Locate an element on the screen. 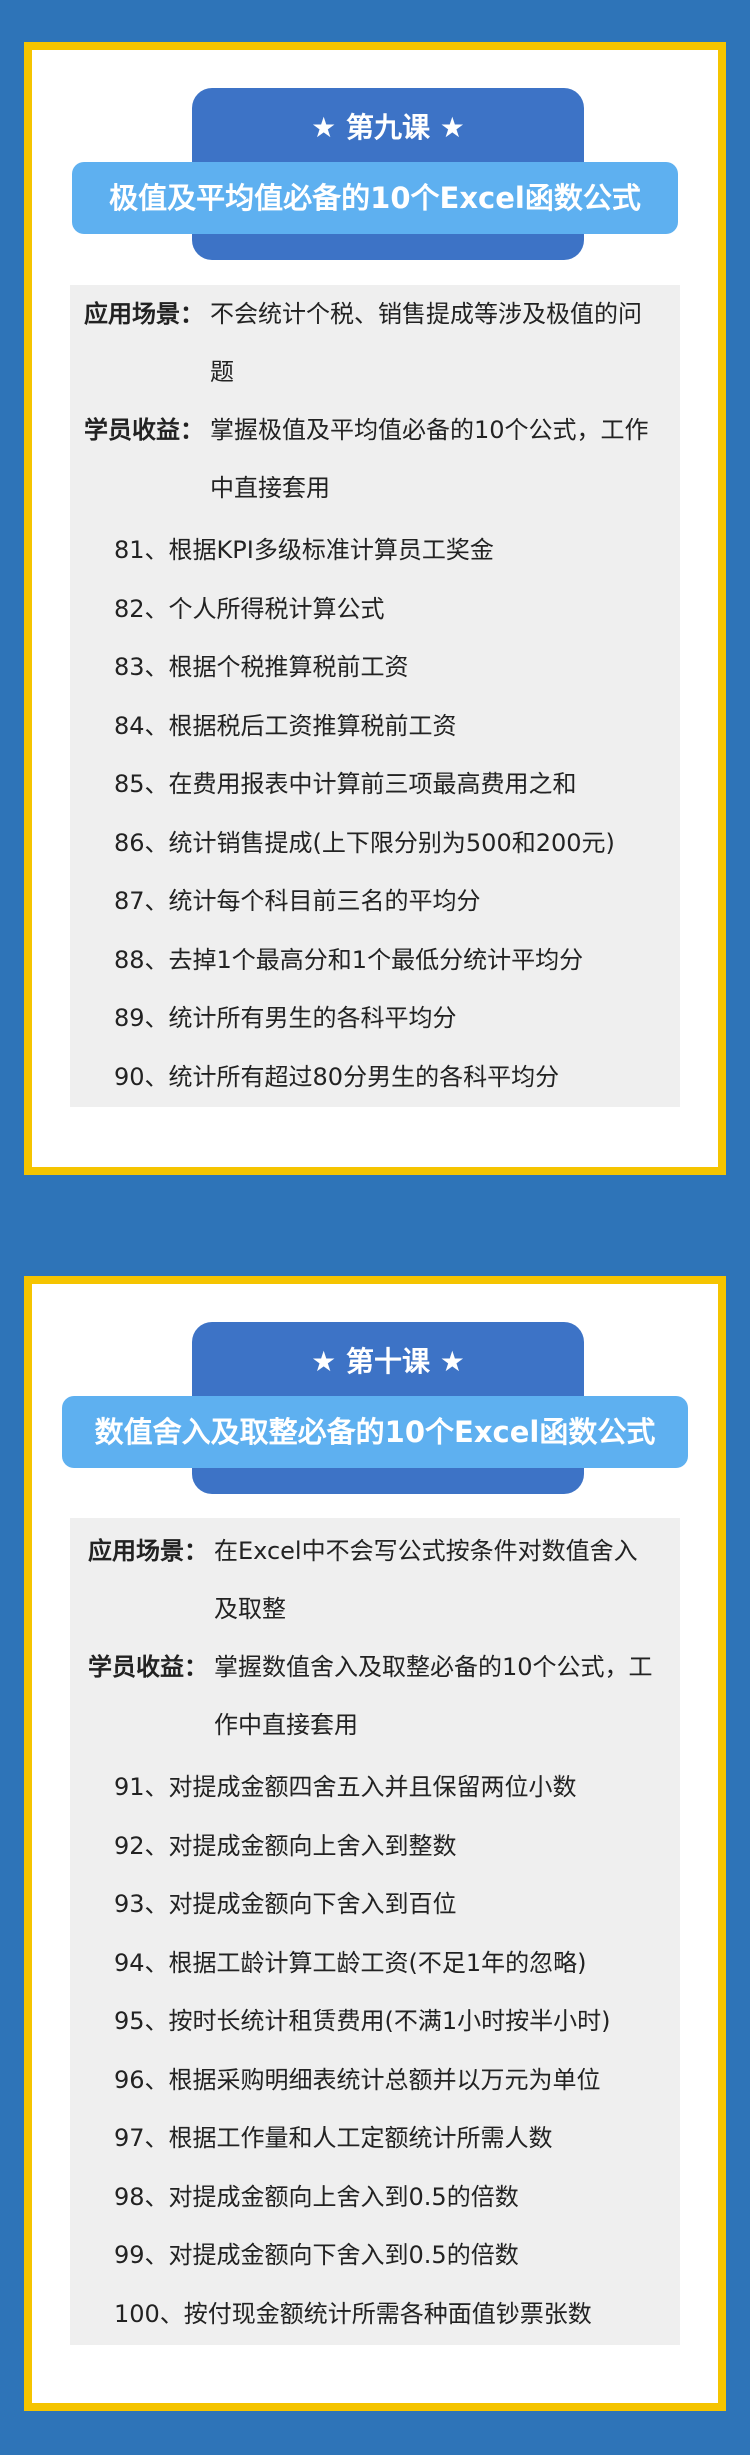  list-item: 88、去掉1个最高分和1个最低分统计平均分 is located at coordinates (349, 959).